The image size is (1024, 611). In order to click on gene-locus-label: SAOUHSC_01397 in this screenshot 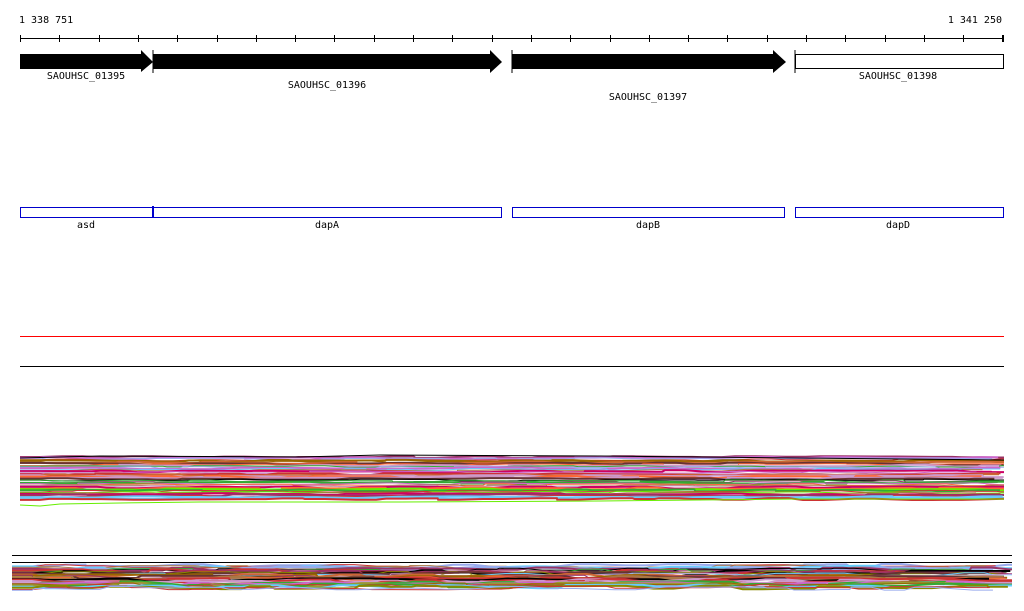, I will do `click(648, 97)`.